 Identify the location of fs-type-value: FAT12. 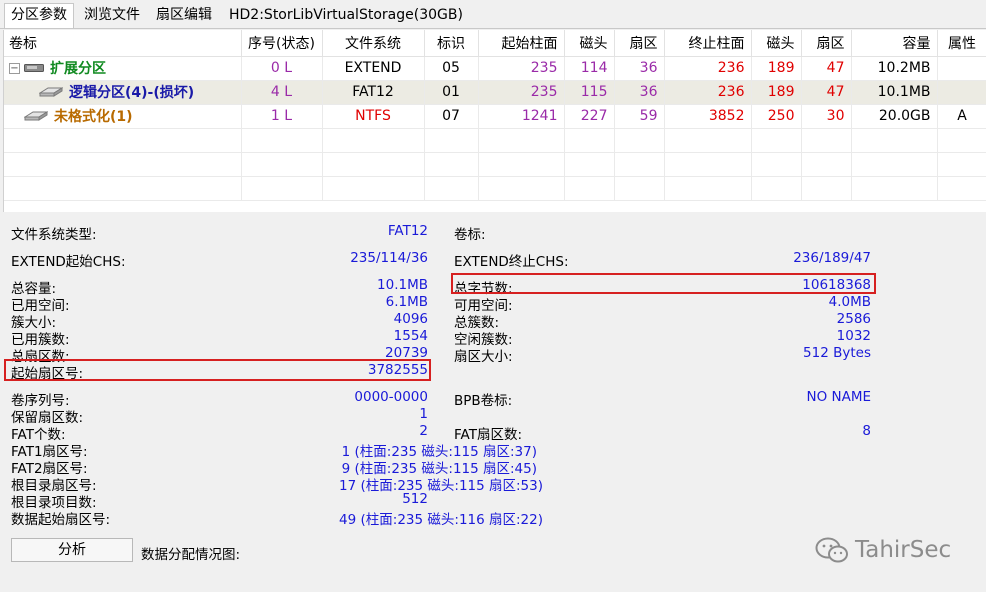
(407, 231).